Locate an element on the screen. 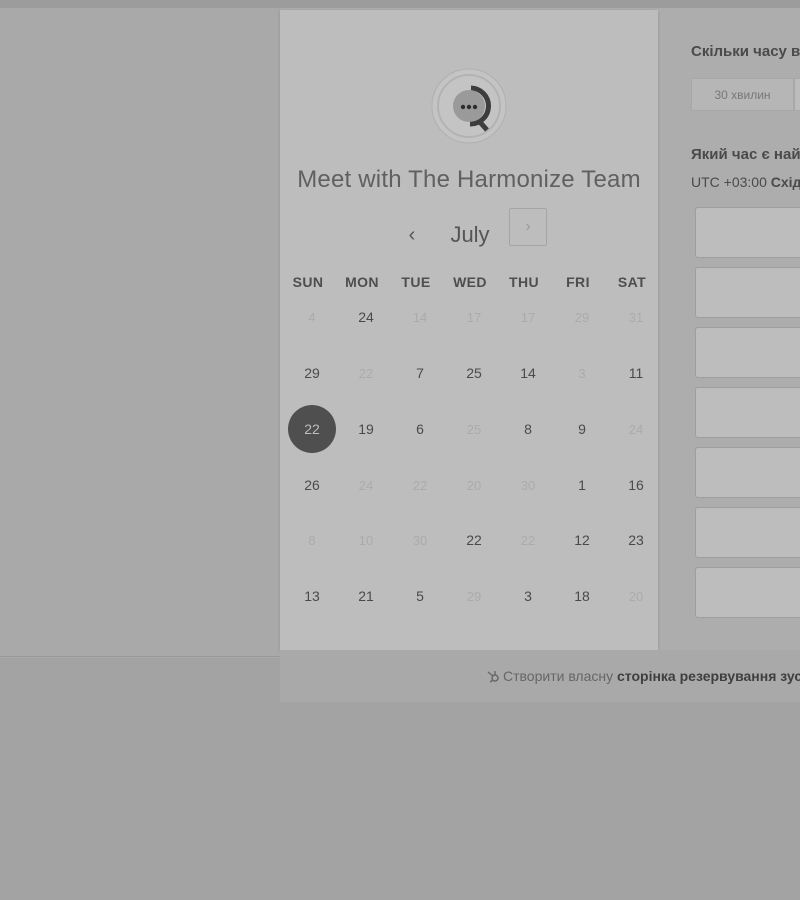 This screenshot has height=900, width=800. calendar-day: 4 is located at coordinates (312, 317).